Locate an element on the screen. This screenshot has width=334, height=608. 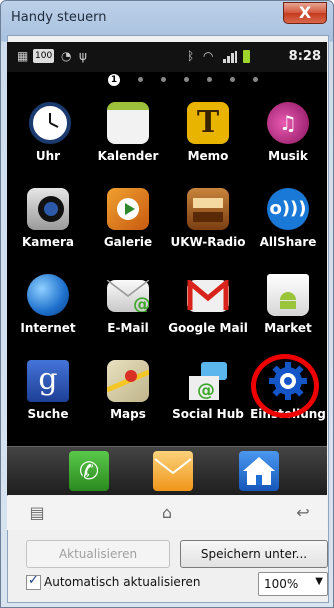
close-button: X is located at coordinates (305, 13).